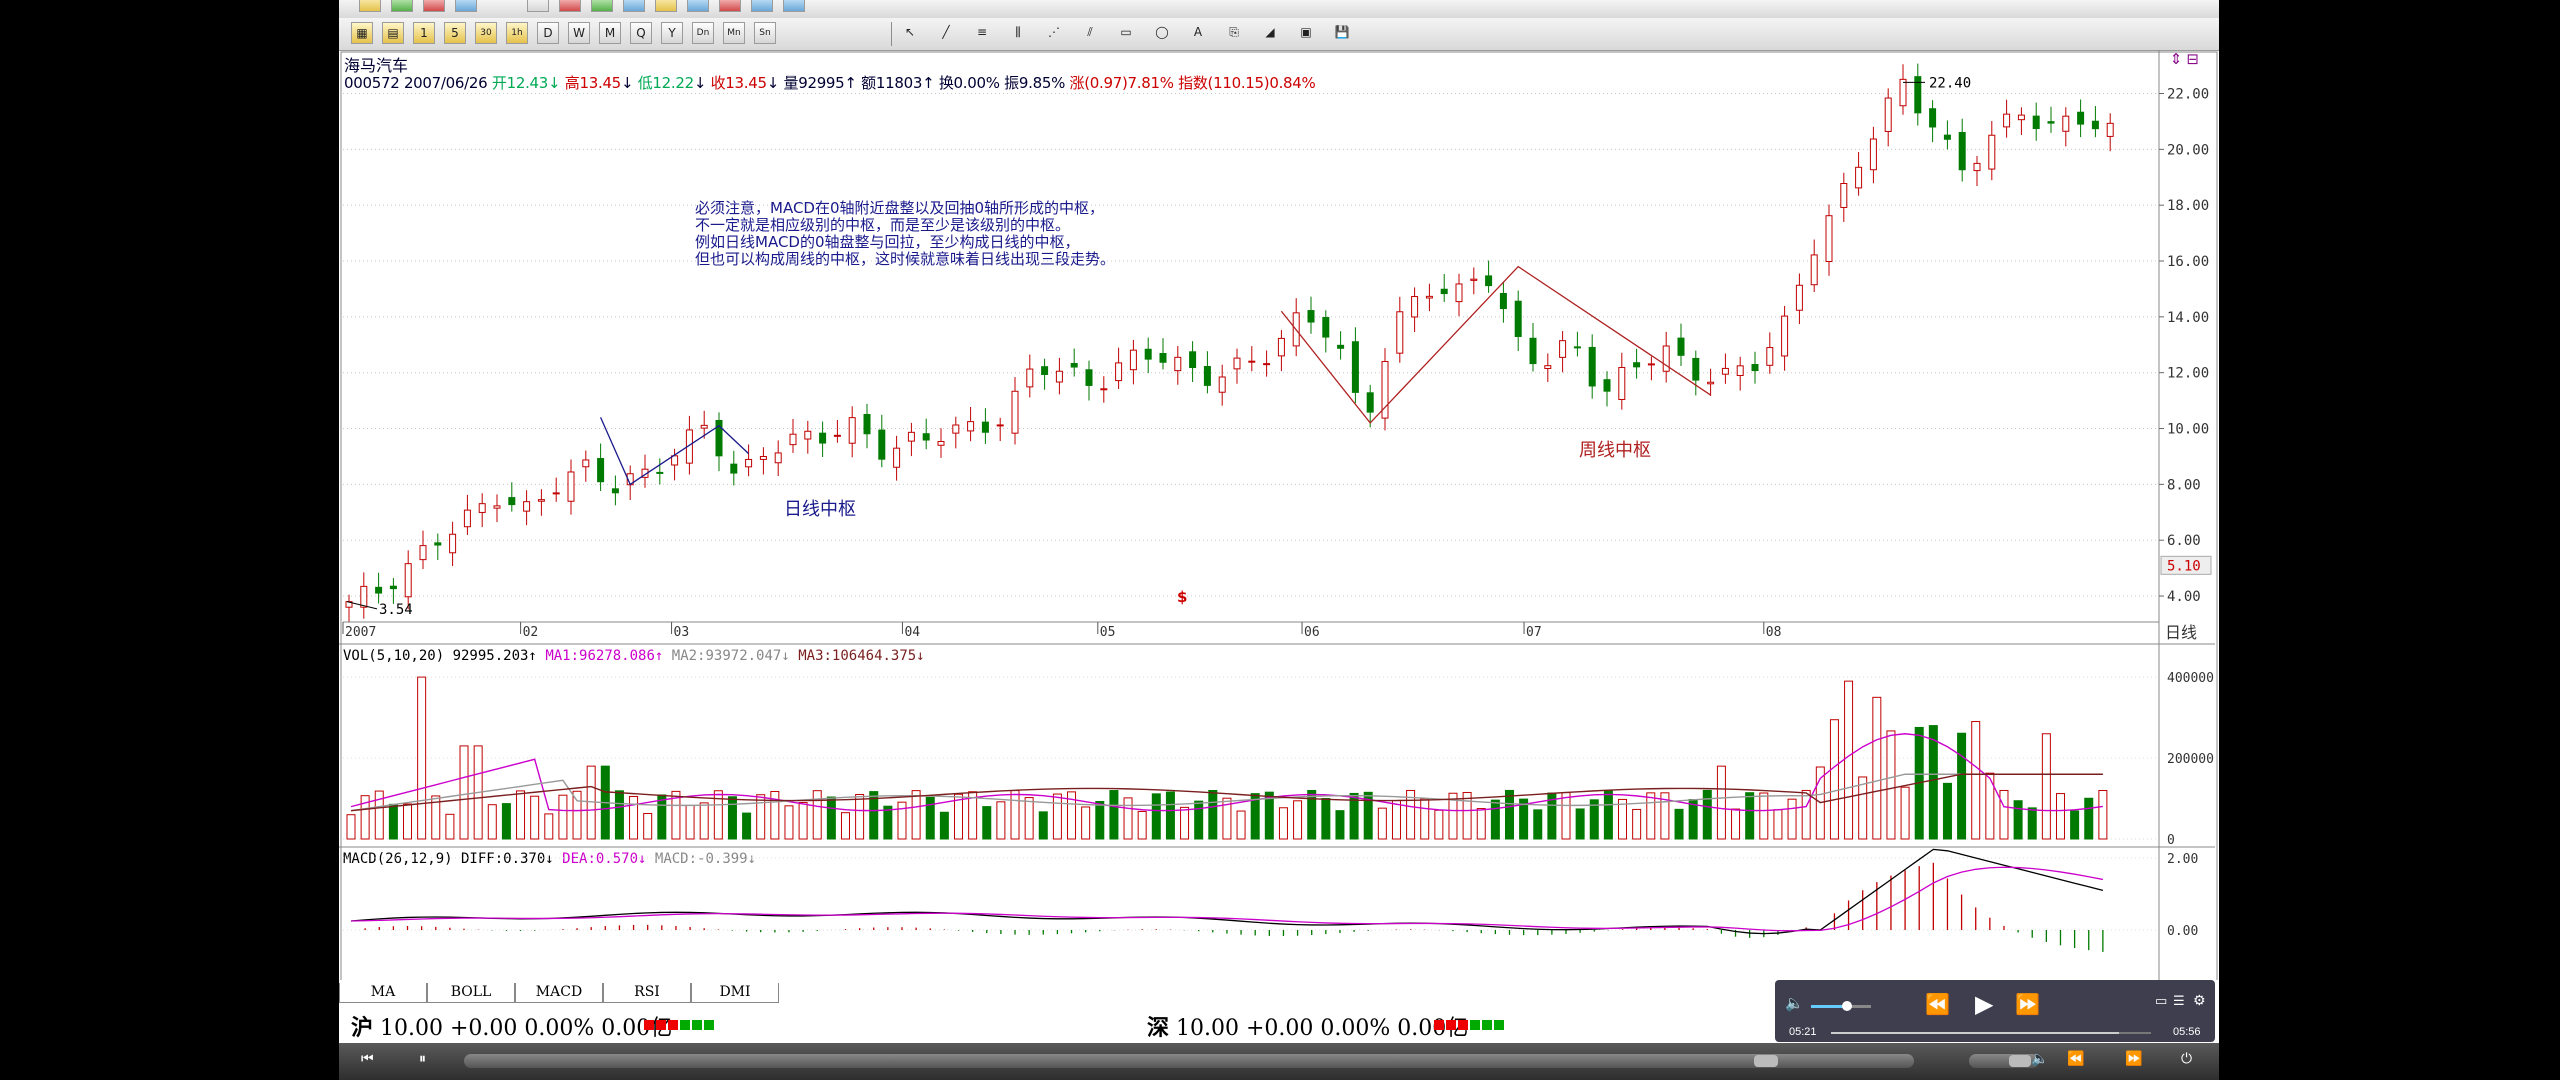  Describe the element at coordinates (1342, 33) in the screenshot. I see `save-tool-icon: 💾` at that location.